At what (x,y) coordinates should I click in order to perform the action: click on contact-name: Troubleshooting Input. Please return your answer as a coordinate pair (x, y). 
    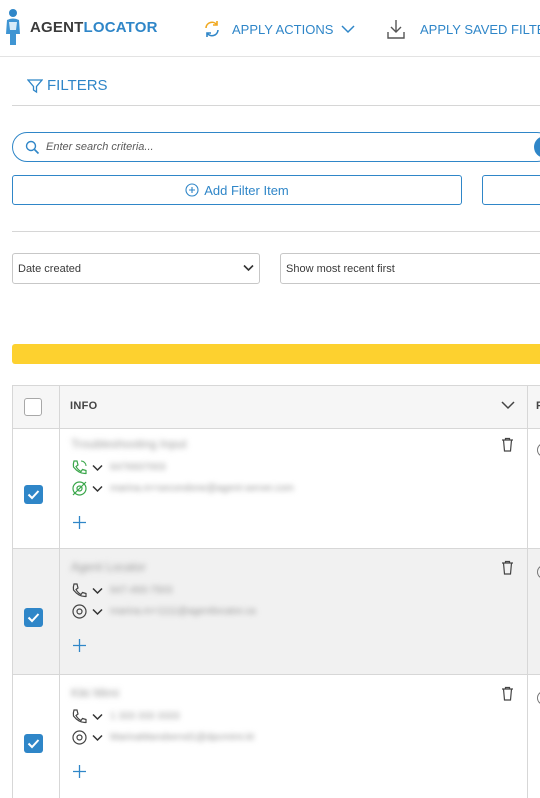
    Looking at the image, I should click on (129, 444).